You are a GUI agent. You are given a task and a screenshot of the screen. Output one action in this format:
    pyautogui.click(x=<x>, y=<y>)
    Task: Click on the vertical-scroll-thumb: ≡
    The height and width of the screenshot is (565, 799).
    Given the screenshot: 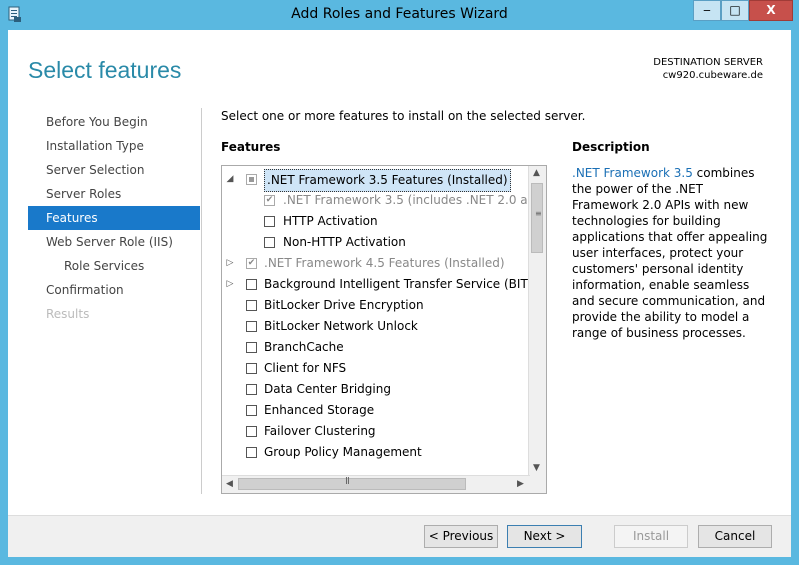 What is the action you would take?
    pyautogui.click(x=537, y=218)
    